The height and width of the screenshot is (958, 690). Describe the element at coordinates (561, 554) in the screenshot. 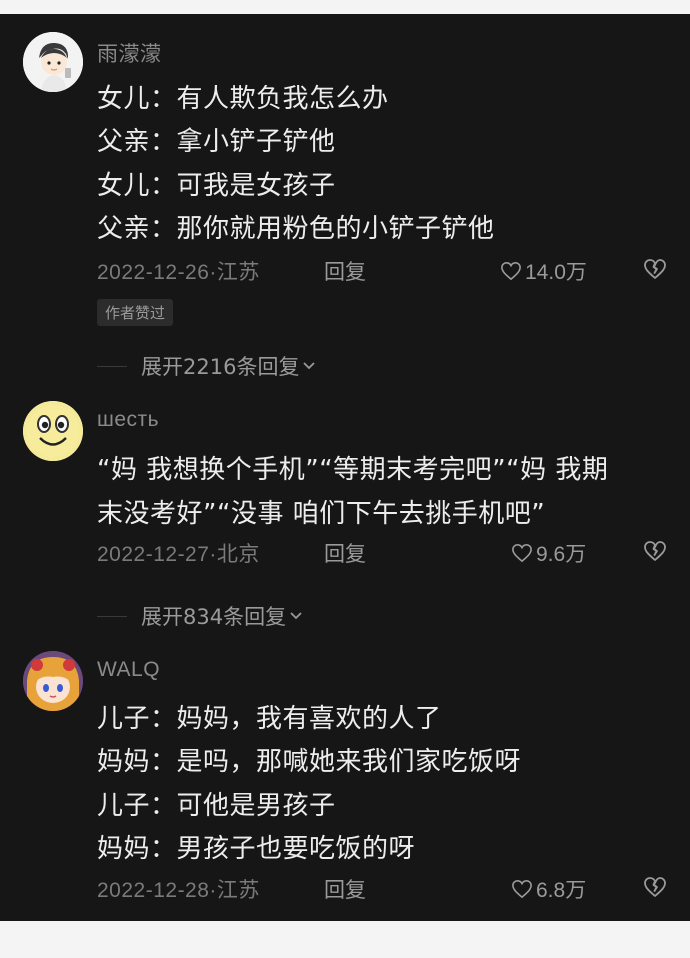

I see `like-count: 9.6万` at that location.